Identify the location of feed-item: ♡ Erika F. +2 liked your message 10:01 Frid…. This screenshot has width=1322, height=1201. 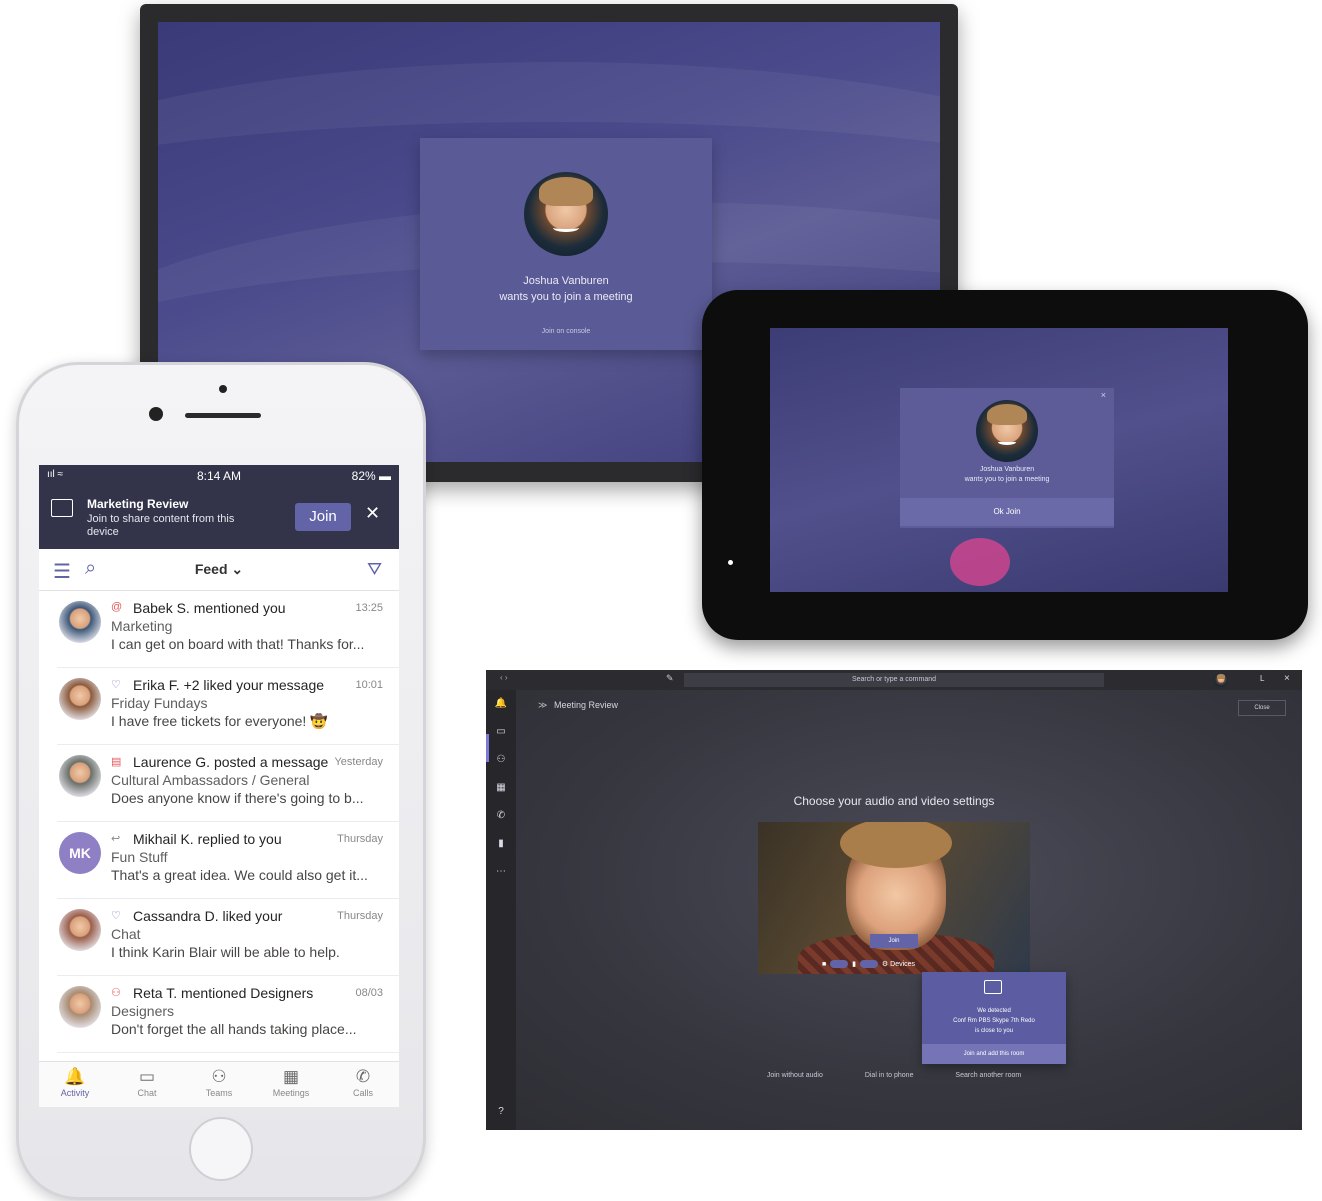
(228, 706).